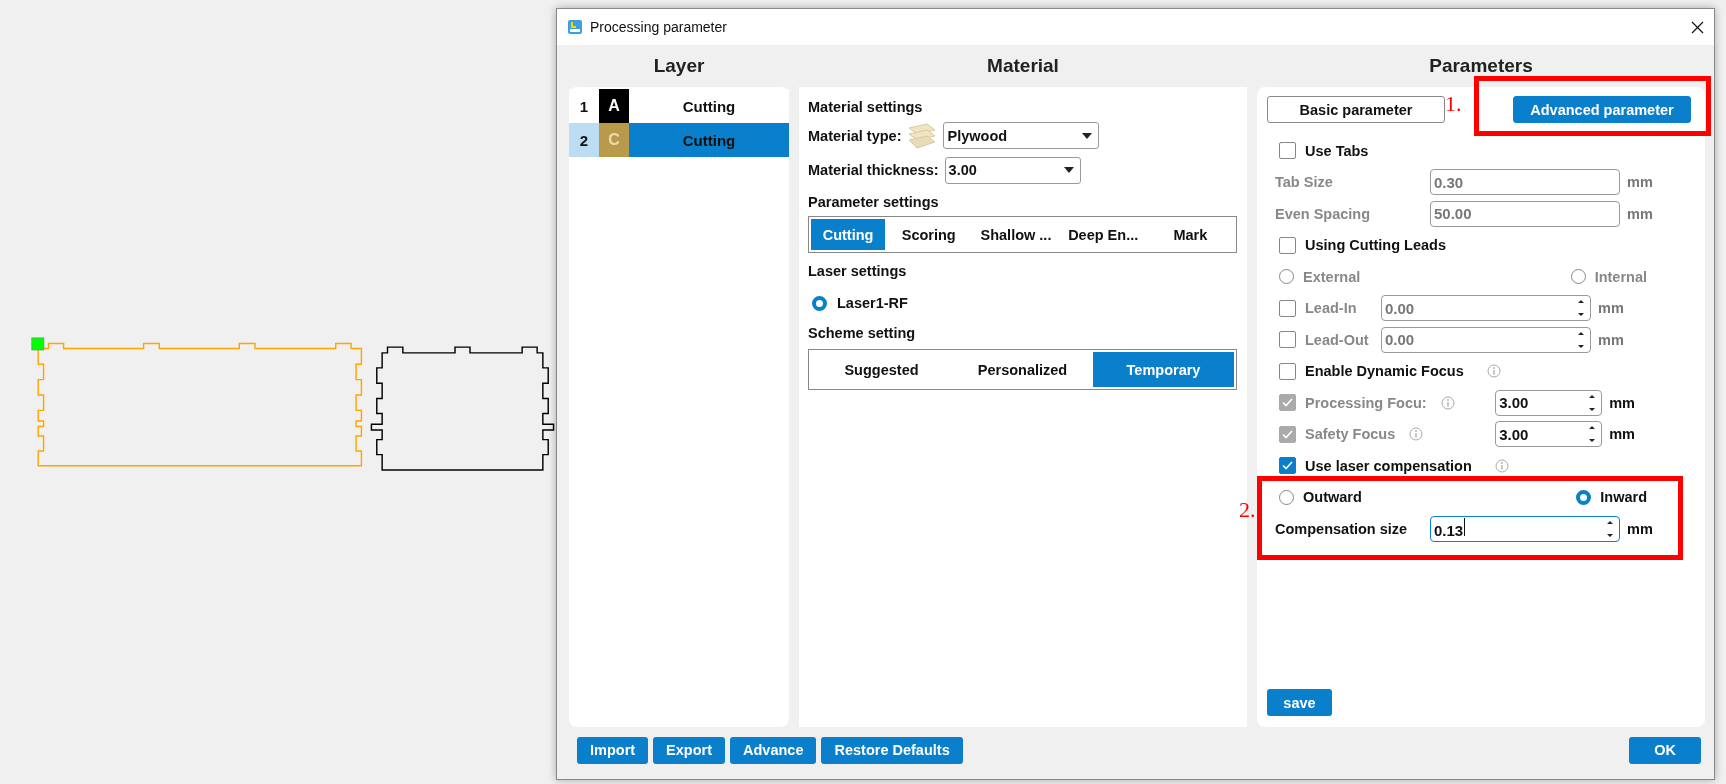 The image size is (1726, 784). What do you see at coordinates (1384, 371) in the screenshot?
I see `checkbox-label: Enable Dynamic Focus` at bounding box center [1384, 371].